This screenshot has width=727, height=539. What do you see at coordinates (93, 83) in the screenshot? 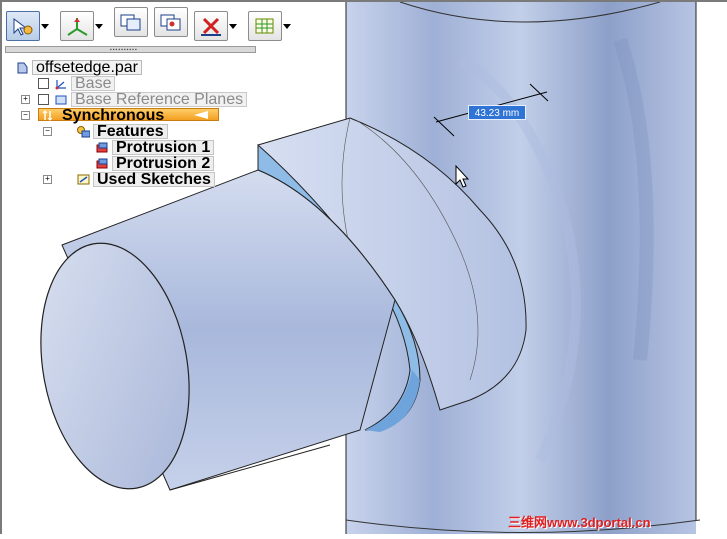
I see `tree-item-label: Base` at bounding box center [93, 83].